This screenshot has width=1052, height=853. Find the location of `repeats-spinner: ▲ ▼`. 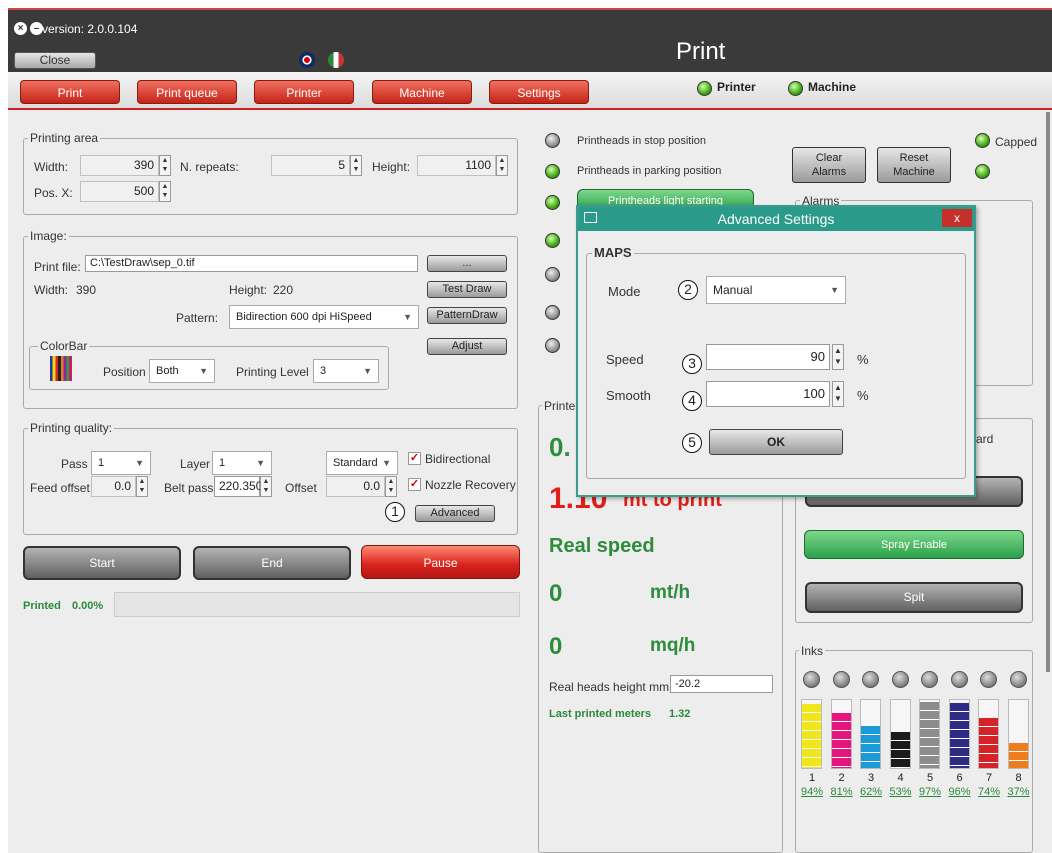

repeats-spinner: ▲ ▼ is located at coordinates (356, 165).